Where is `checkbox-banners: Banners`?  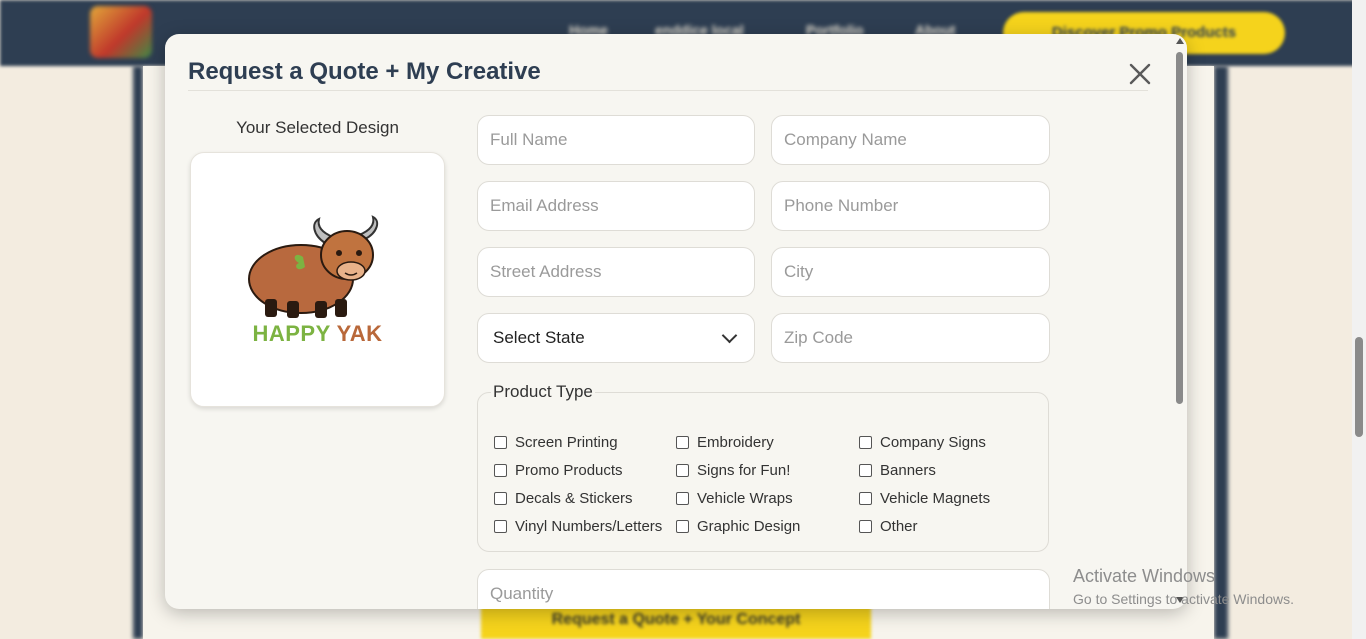 checkbox-banners: Banners is located at coordinates (897, 470).